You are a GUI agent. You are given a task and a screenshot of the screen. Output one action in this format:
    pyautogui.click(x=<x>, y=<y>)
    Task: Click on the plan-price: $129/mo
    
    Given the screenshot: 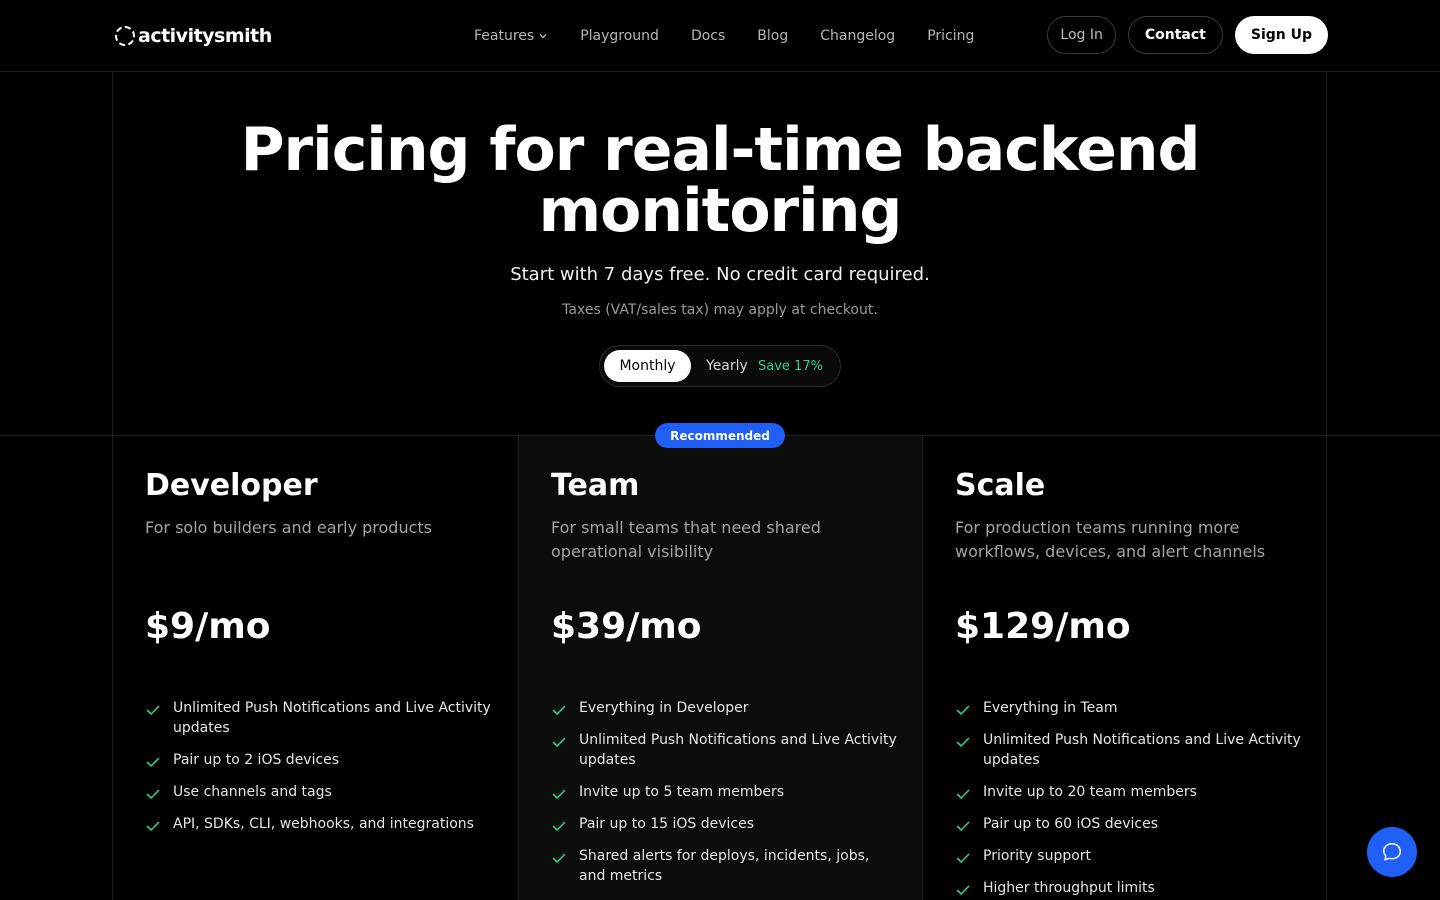 What is the action you would take?
    pyautogui.click(x=1043, y=626)
    